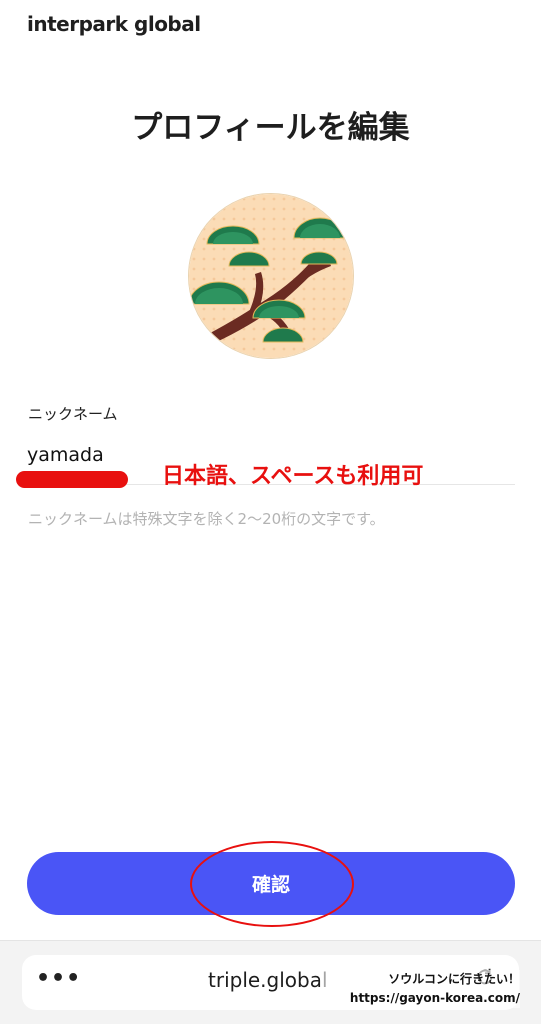 The image size is (541, 1024). Describe the element at coordinates (268, 980) in the screenshot. I see `url-text: triple.global` at that location.